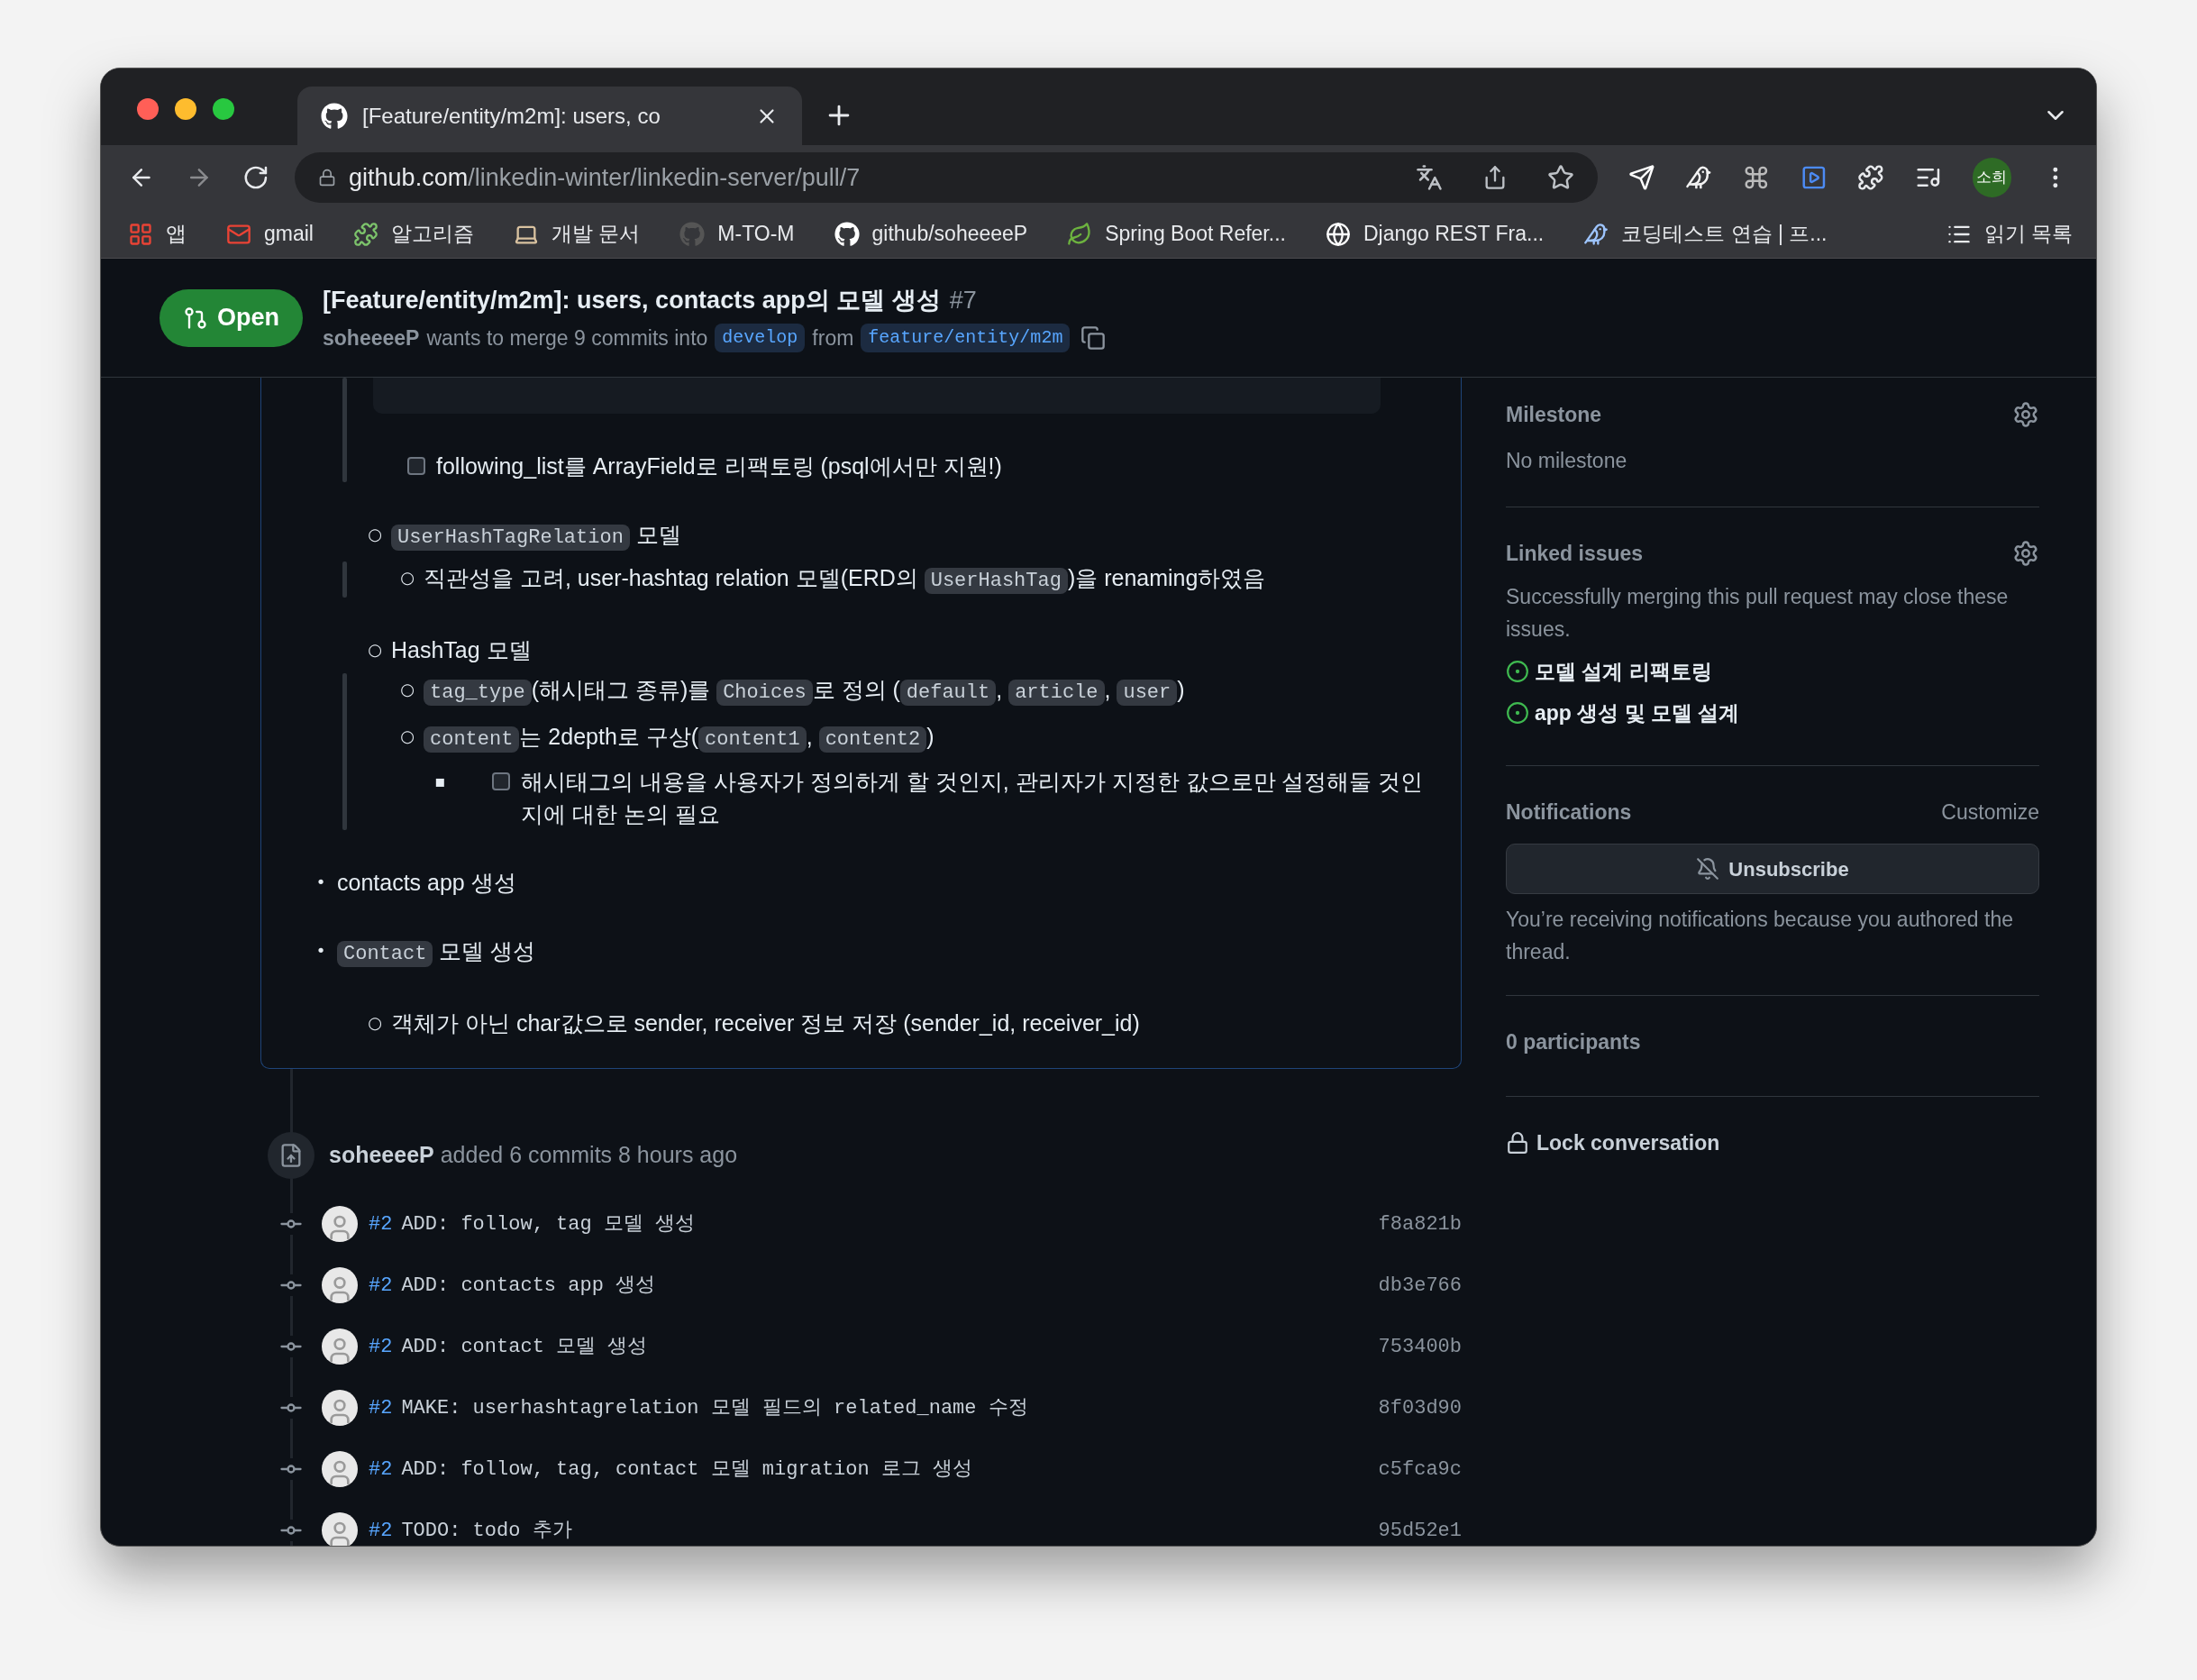 This screenshot has width=2197, height=1680. What do you see at coordinates (413, 234) in the screenshot?
I see `bookmark: 알고리즘` at bounding box center [413, 234].